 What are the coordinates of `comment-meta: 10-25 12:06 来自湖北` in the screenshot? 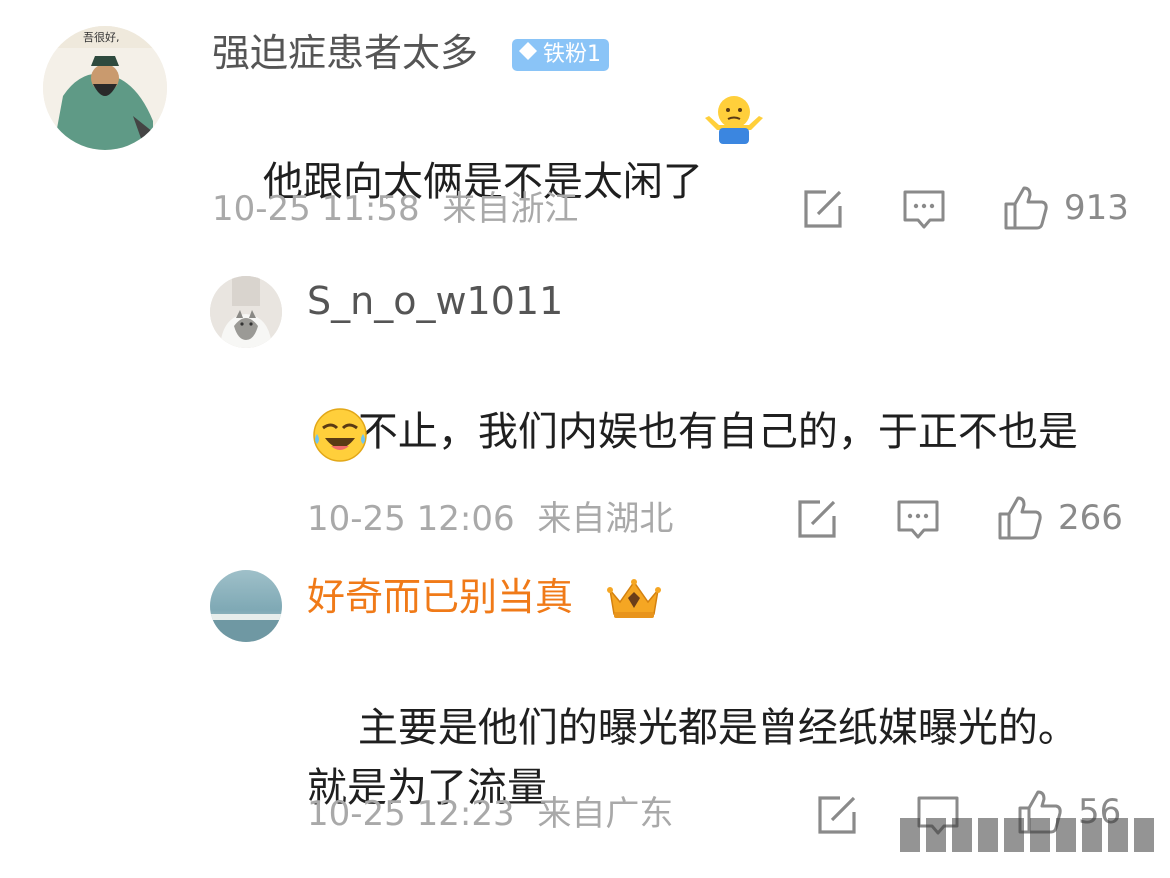 It's located at (490, 519).